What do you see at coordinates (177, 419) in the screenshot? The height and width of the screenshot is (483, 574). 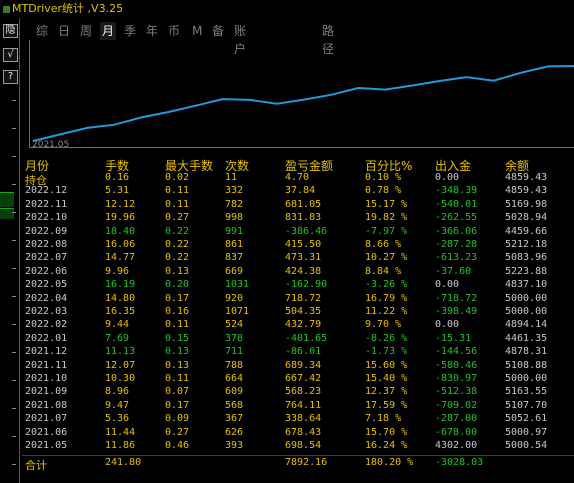 I see `table-cell-max-lots: 0.09` at bounding box center [177, 419].